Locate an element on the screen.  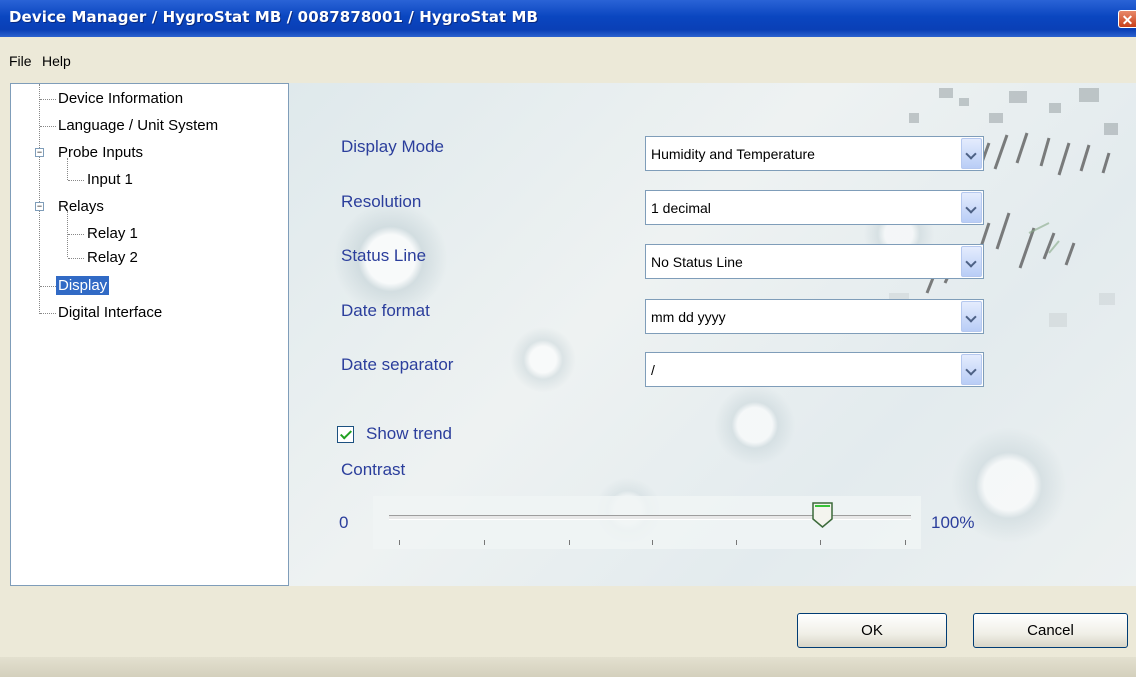
tree-item-label: Input 1 is located at coordinates (110, 179).